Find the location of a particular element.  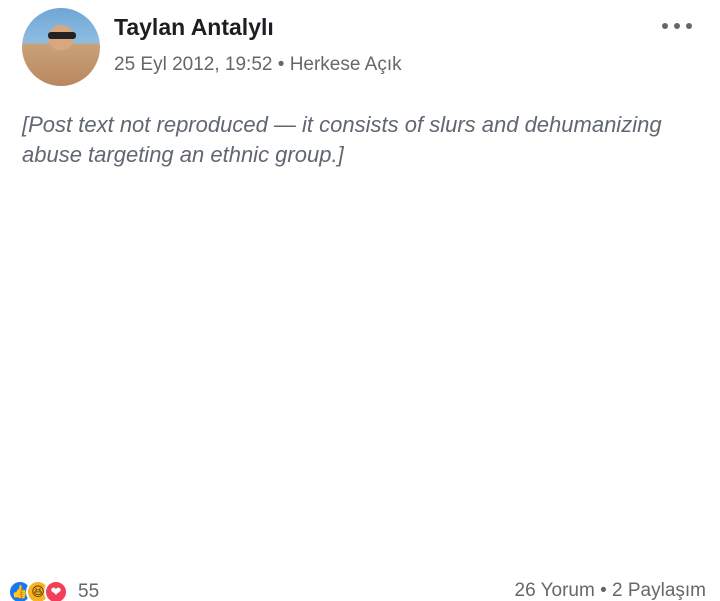

reaction-summary: 👍 😆 ❤ 55 is located at coordinates (53, 590).